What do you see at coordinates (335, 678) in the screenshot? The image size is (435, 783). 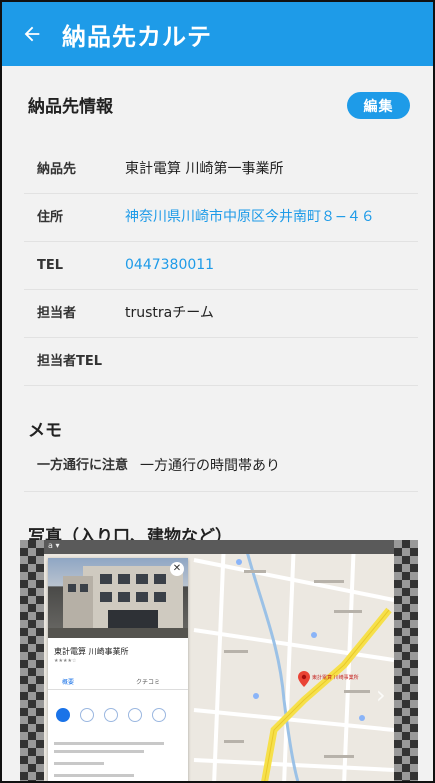 I see `map-pin-label: 東計電算 川崎事業所` at bounding box center [335, 678].